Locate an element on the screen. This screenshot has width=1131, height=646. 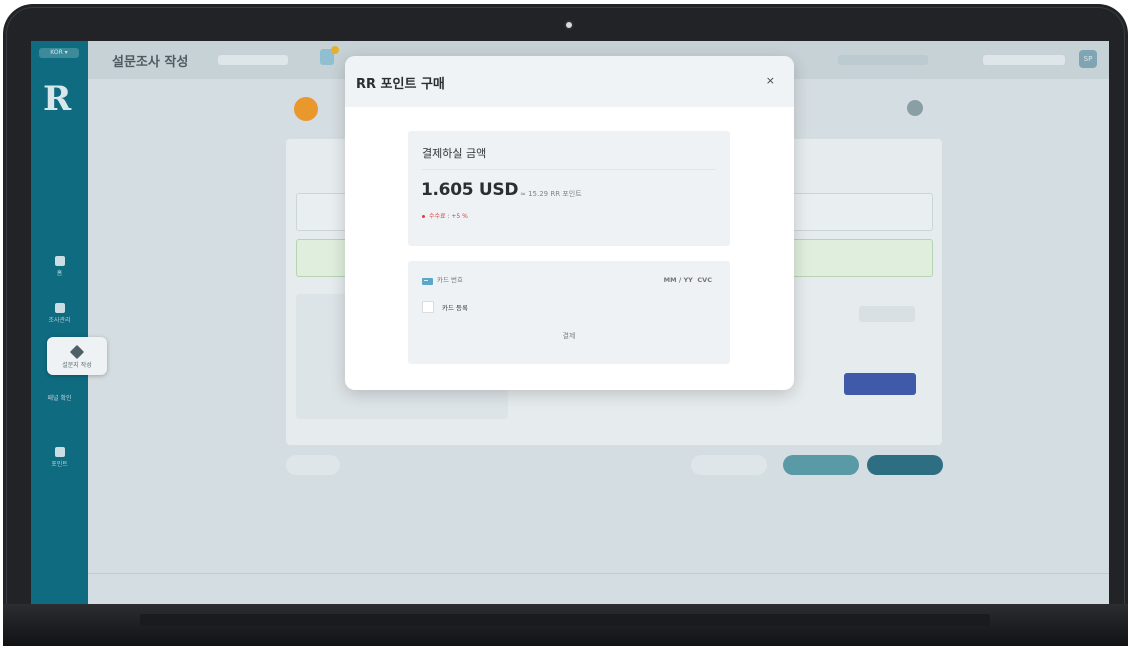
notification-icon is located at coordinates (329, 55).